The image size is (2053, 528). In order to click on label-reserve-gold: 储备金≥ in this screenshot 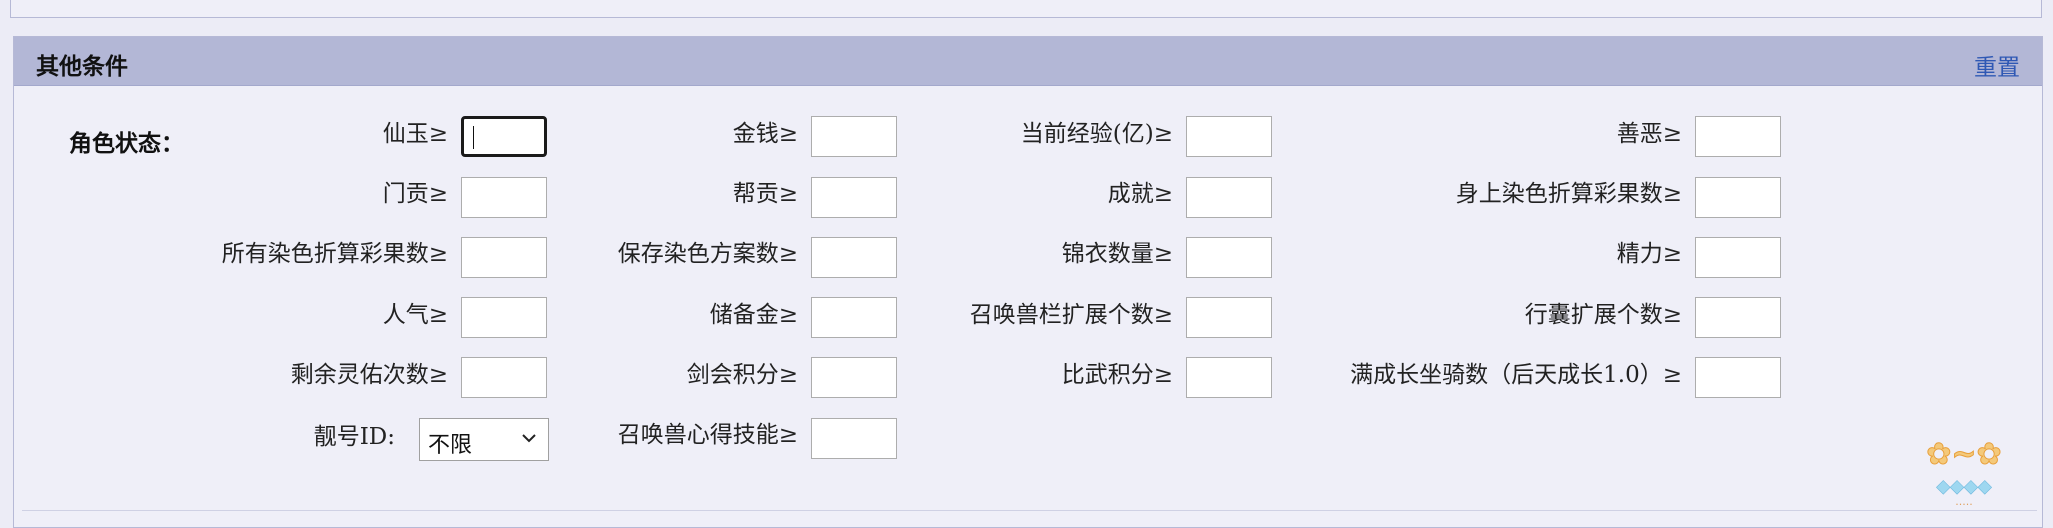, I will do `click(753, 315)`.